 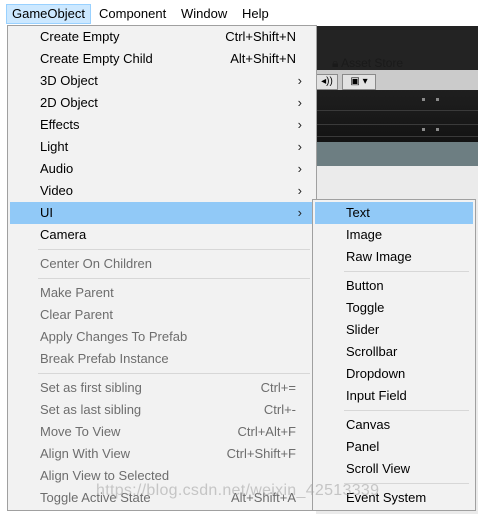 I want to click on audio-toggle-button: ◂)), so click(x=327, y=82).